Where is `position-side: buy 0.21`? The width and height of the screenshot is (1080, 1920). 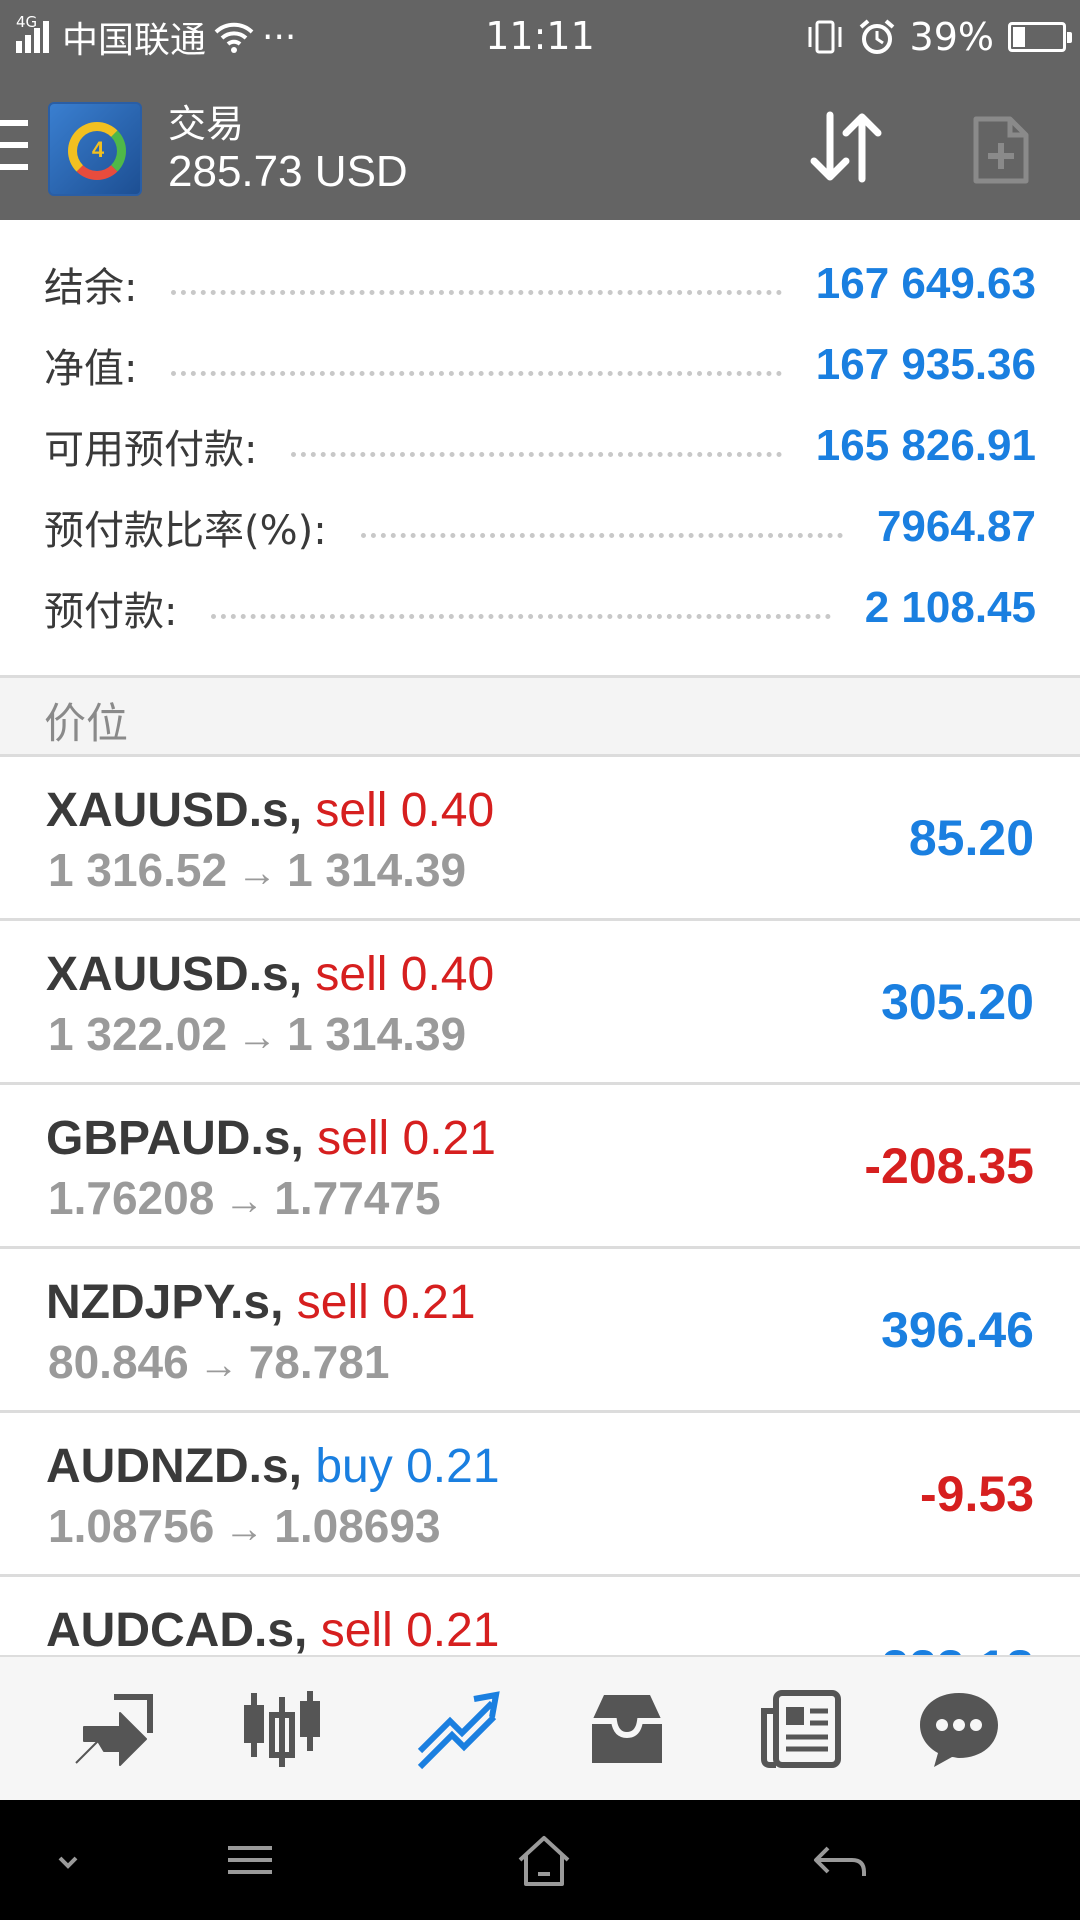 position-side: buy 0.21 is located at coordinates (407, 1466).